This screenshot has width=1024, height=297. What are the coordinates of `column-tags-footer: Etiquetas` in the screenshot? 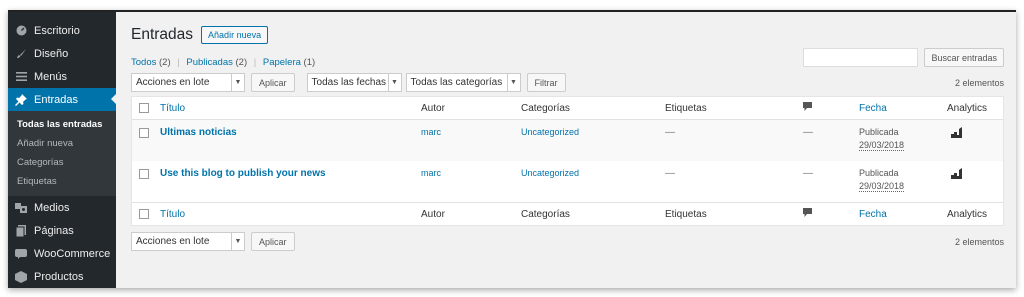 It's located at (686, 214).